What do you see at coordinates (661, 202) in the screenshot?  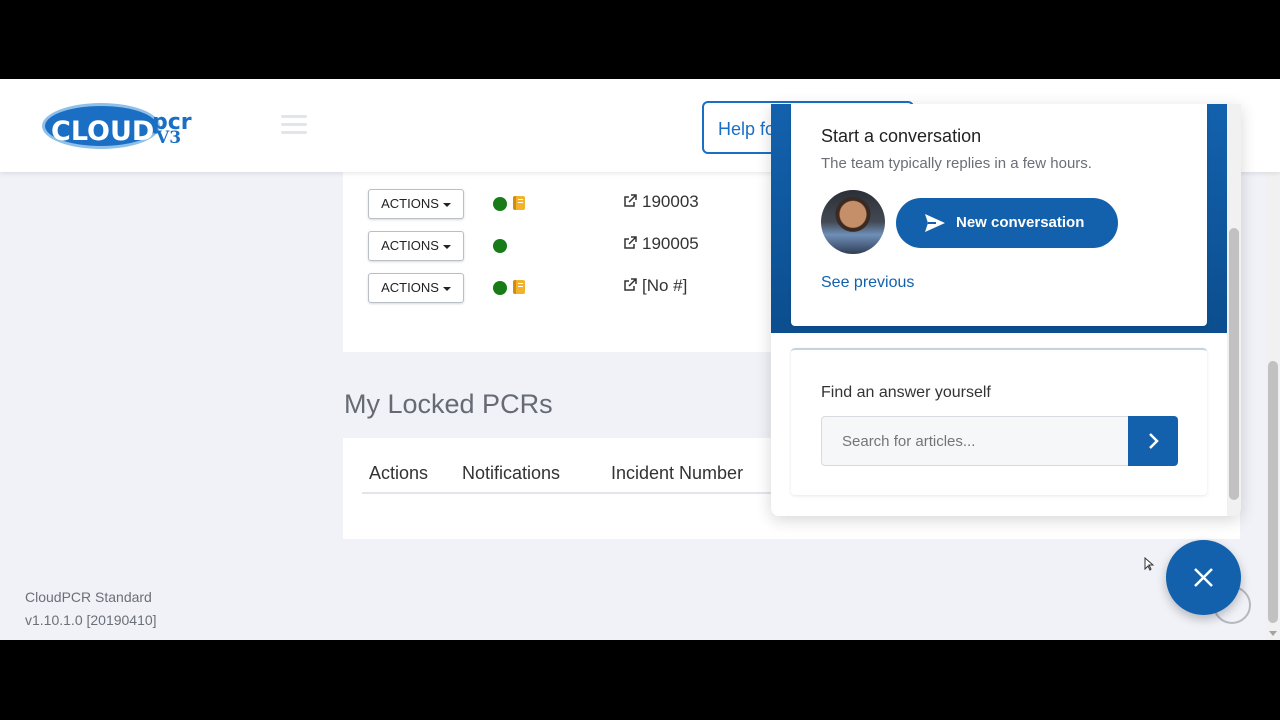 I see `incident-number-link: 190003` at bounding box center [661, 202].